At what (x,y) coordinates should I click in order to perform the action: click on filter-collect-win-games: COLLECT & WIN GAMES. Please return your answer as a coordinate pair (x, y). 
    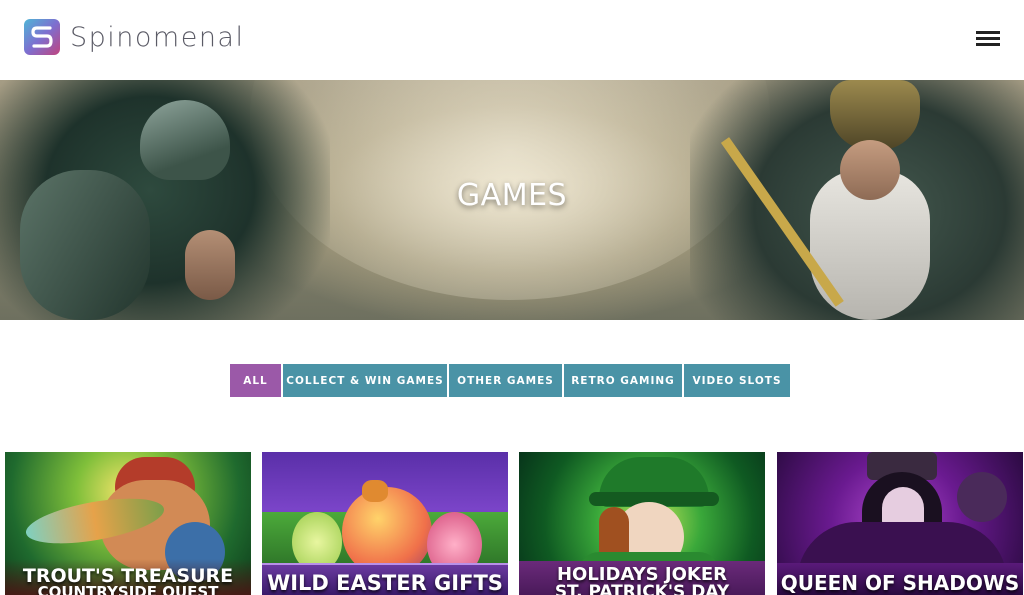
    Looking at the image, I should click on (365, 380).